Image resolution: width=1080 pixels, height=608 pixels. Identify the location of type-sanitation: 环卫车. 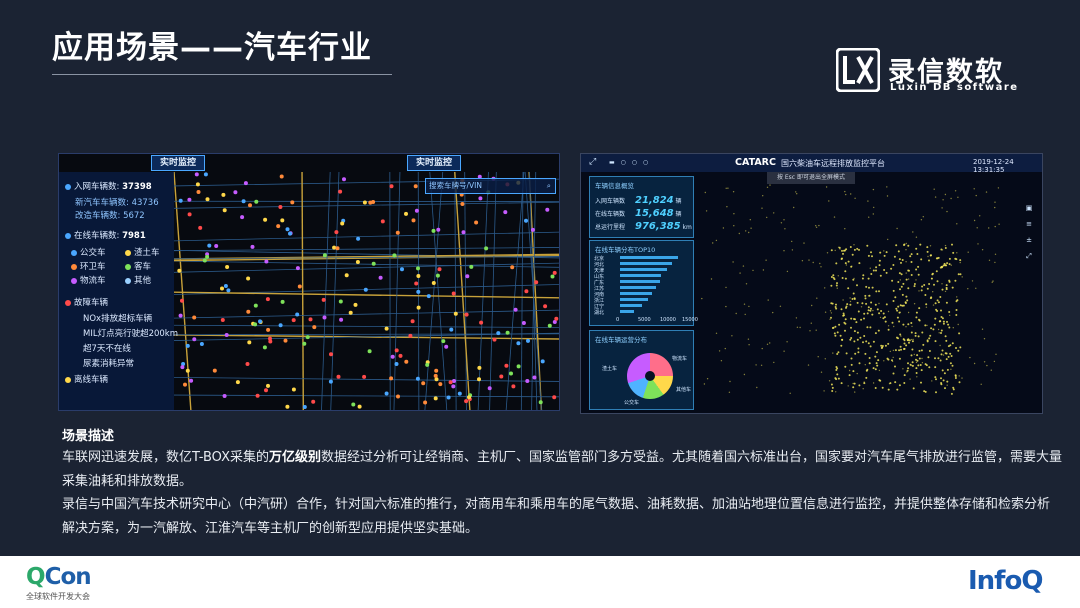
(88, 266).